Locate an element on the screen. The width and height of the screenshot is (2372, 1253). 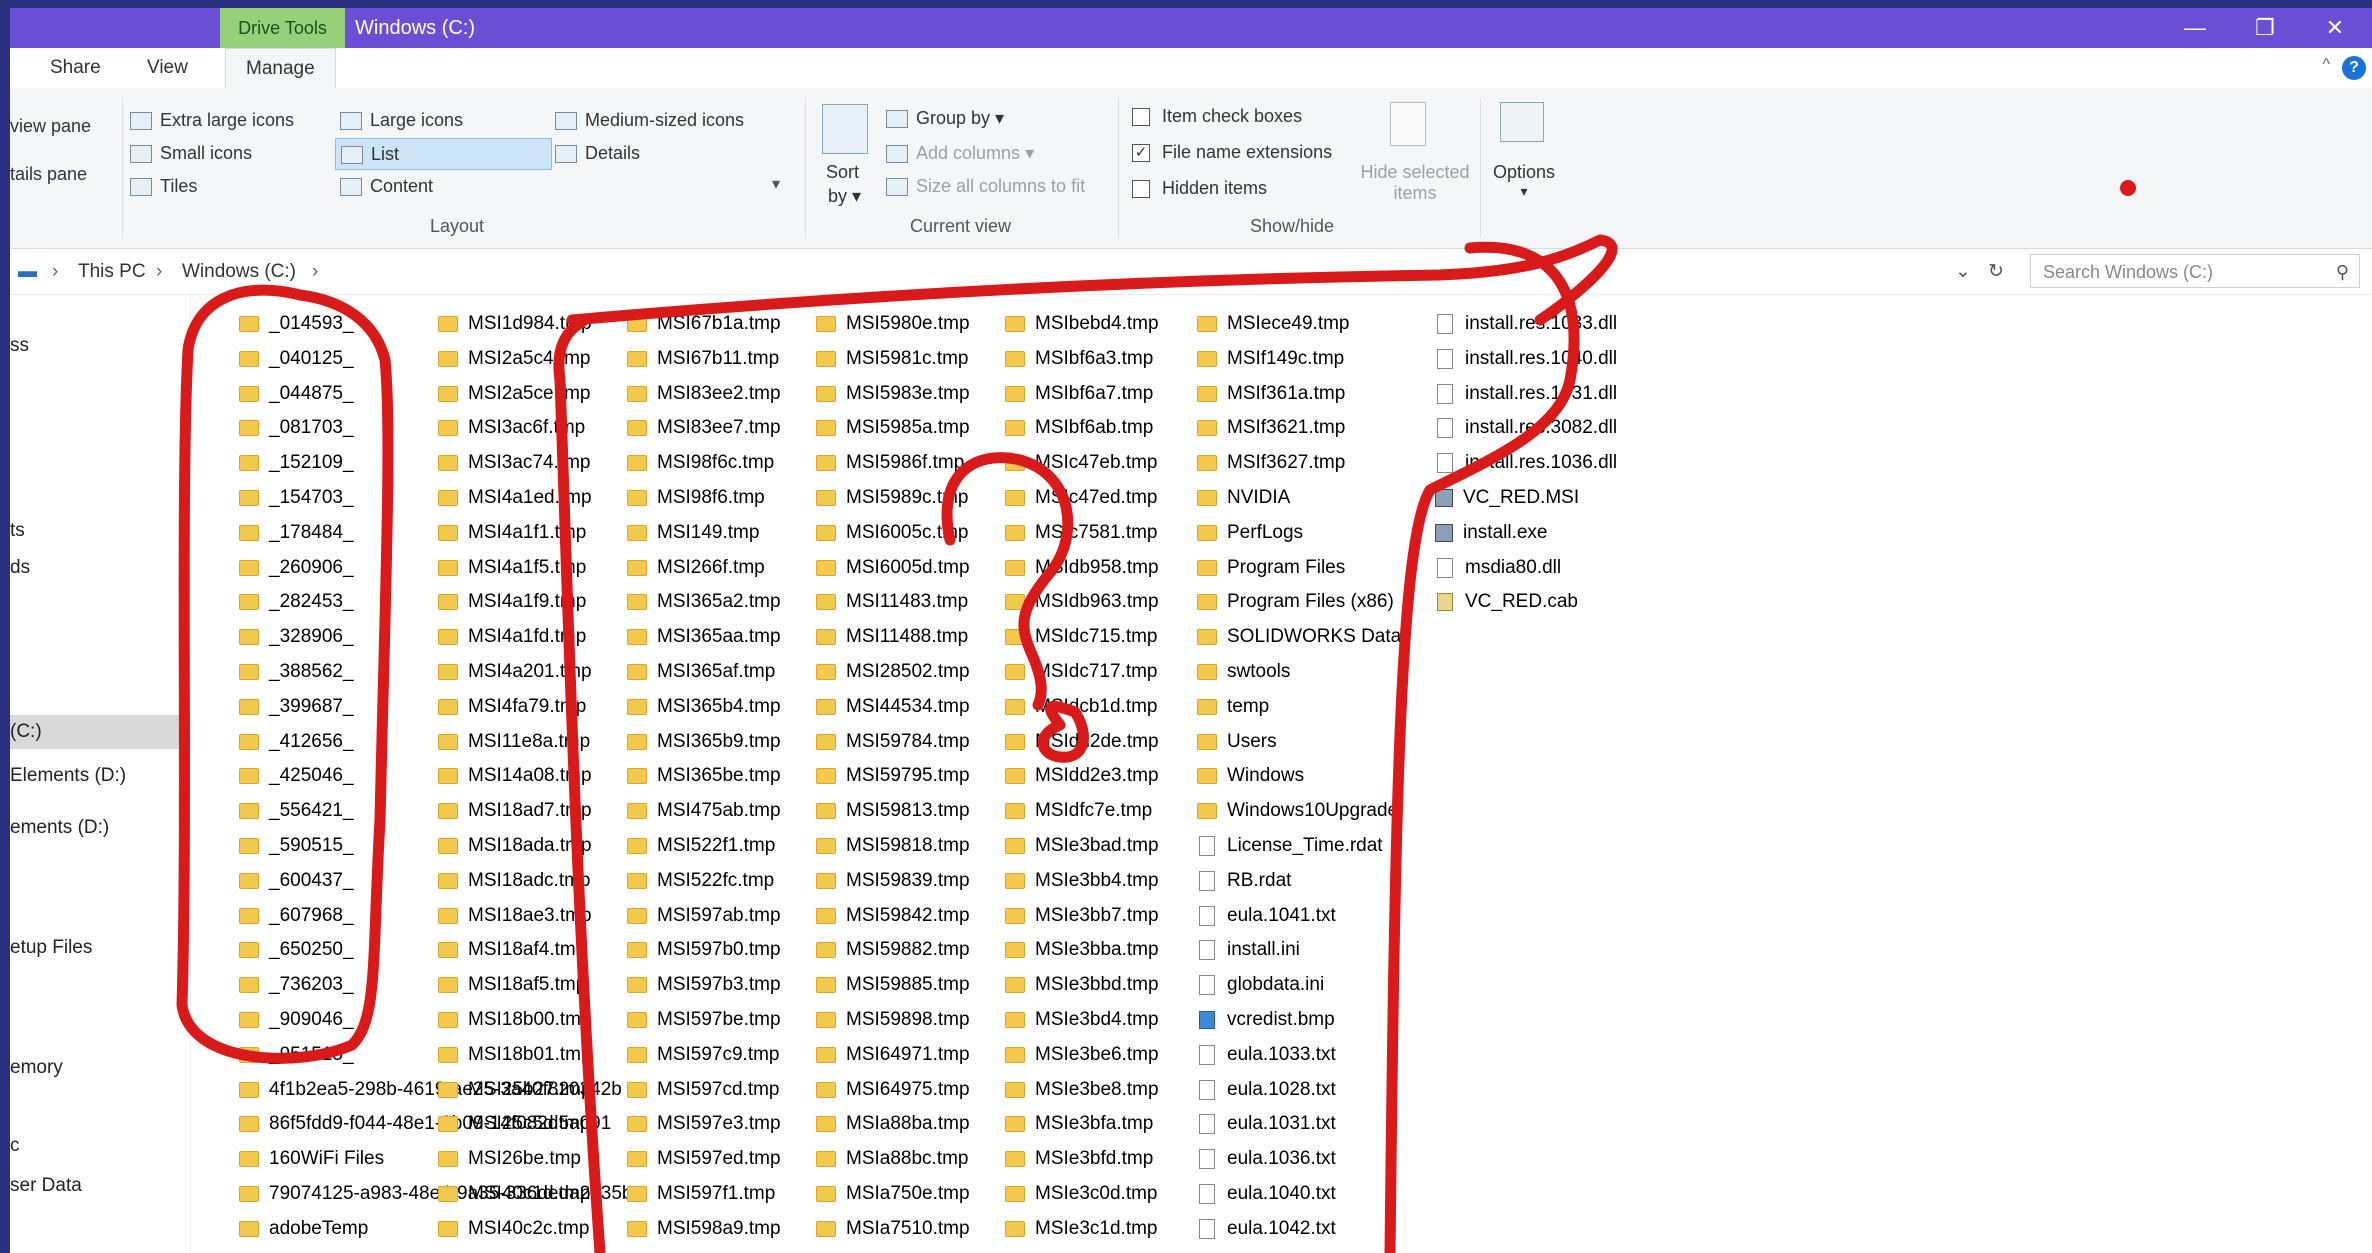
folder-item: MSI67b1a.tmp is located at coordinates (704, 324).